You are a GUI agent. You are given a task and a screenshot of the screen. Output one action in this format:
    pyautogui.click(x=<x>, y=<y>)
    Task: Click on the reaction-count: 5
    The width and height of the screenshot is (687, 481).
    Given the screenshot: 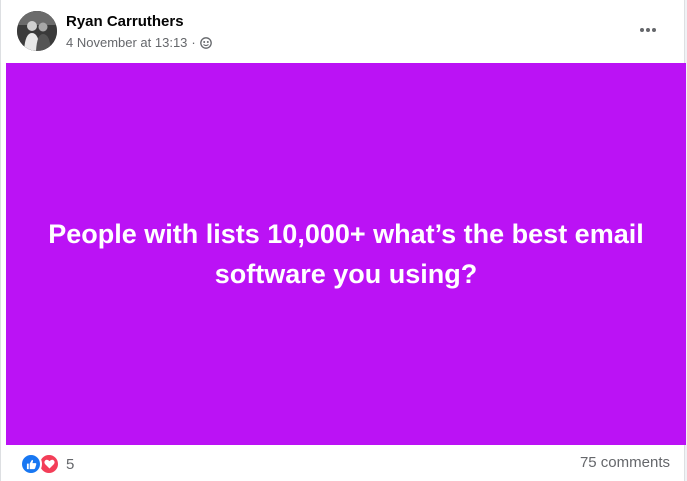 What is the action you would take?
    pyautogui.click(x=70, y=464)
    